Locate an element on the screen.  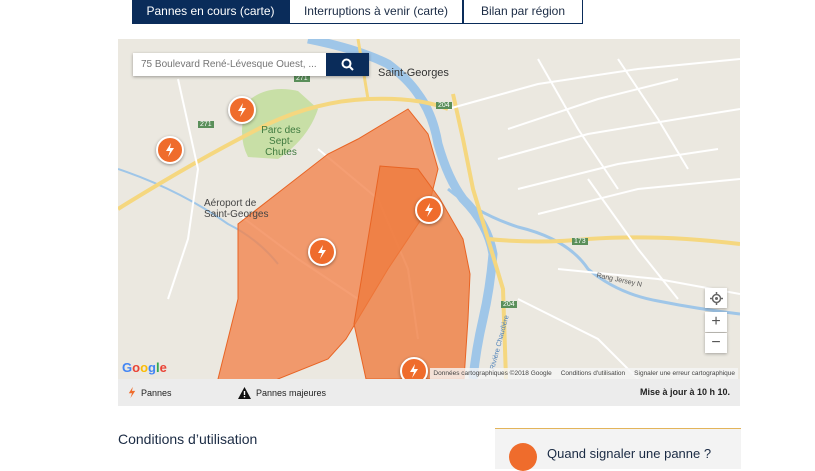
legend-pannes-majeures-label: Pannes majeures is located at coordinates (291, 392).